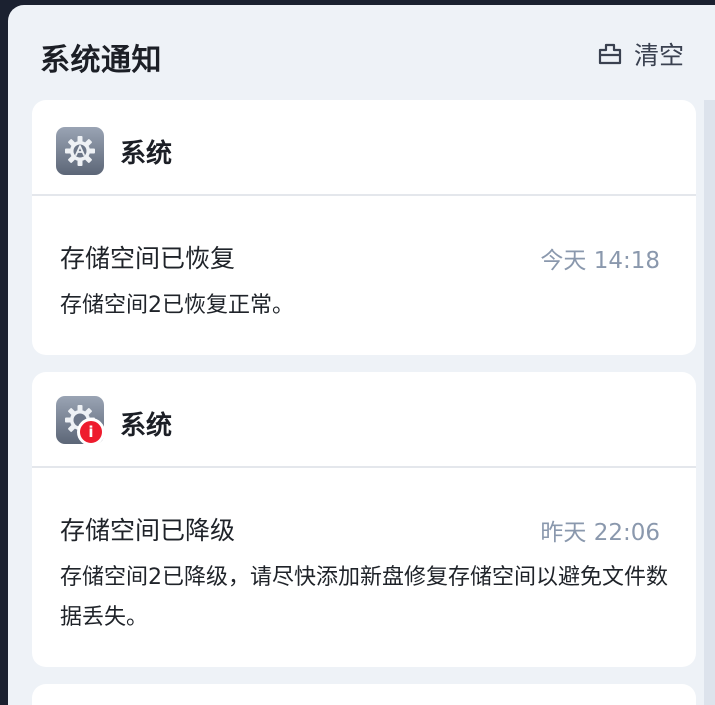 This screenshot has width=715, height=705. I want to click on card-header: 系统, so click(364, 148).